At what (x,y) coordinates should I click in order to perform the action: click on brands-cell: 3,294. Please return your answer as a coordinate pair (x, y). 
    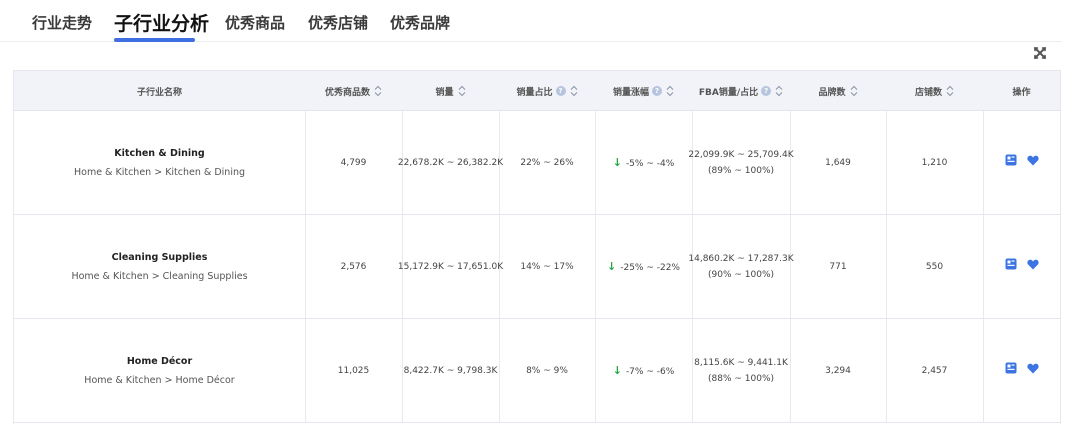
    Looking at the image, I should click on (838, 371).